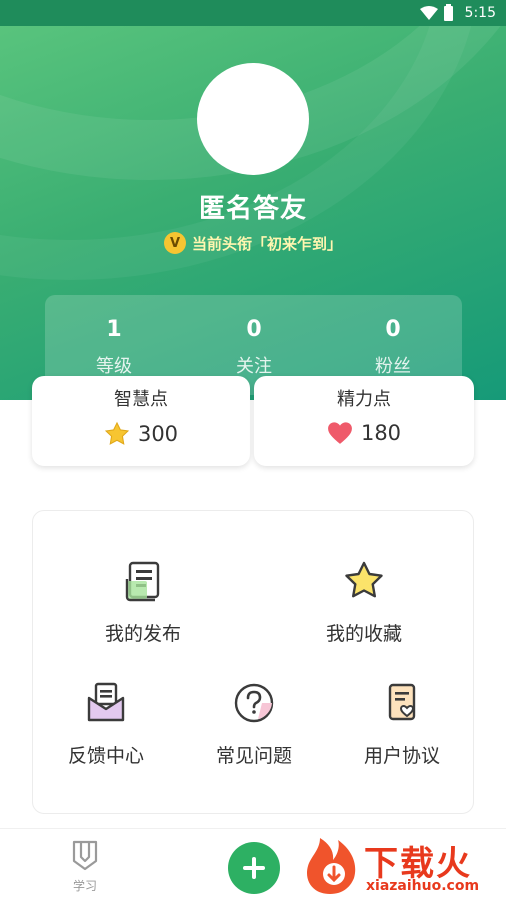  I want to click on vip-badge-icon: V, so click(174, 243).